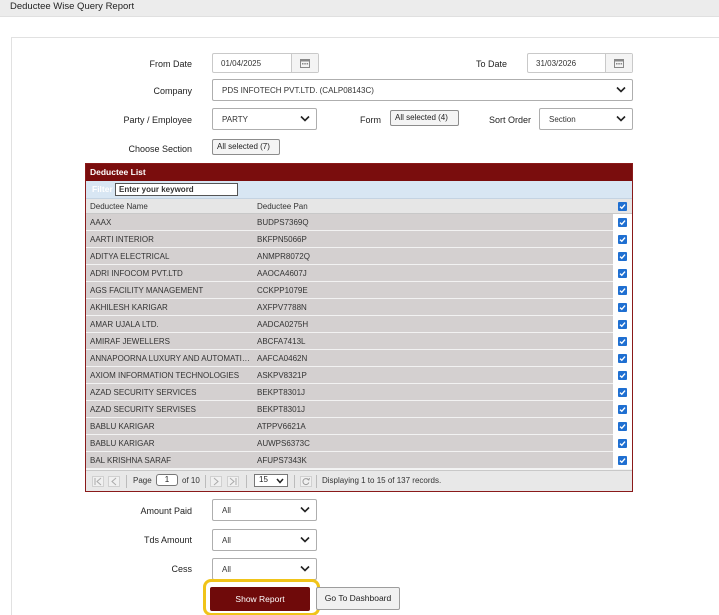 This screenshot has width=719, height=615. I want to click on deductee-pan-cell: BKFPN5066P, so click(282, 239).